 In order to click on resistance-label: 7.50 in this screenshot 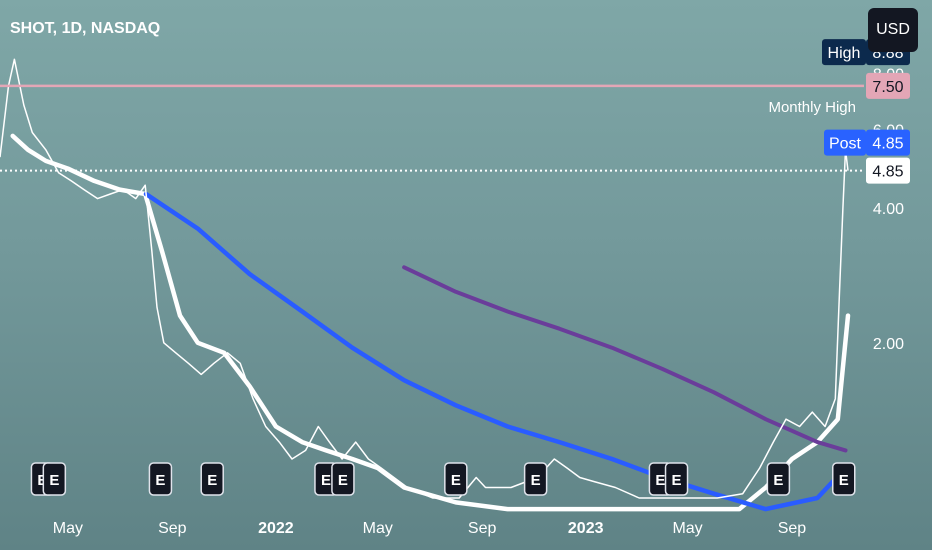, I will do `click(887, 87)`.